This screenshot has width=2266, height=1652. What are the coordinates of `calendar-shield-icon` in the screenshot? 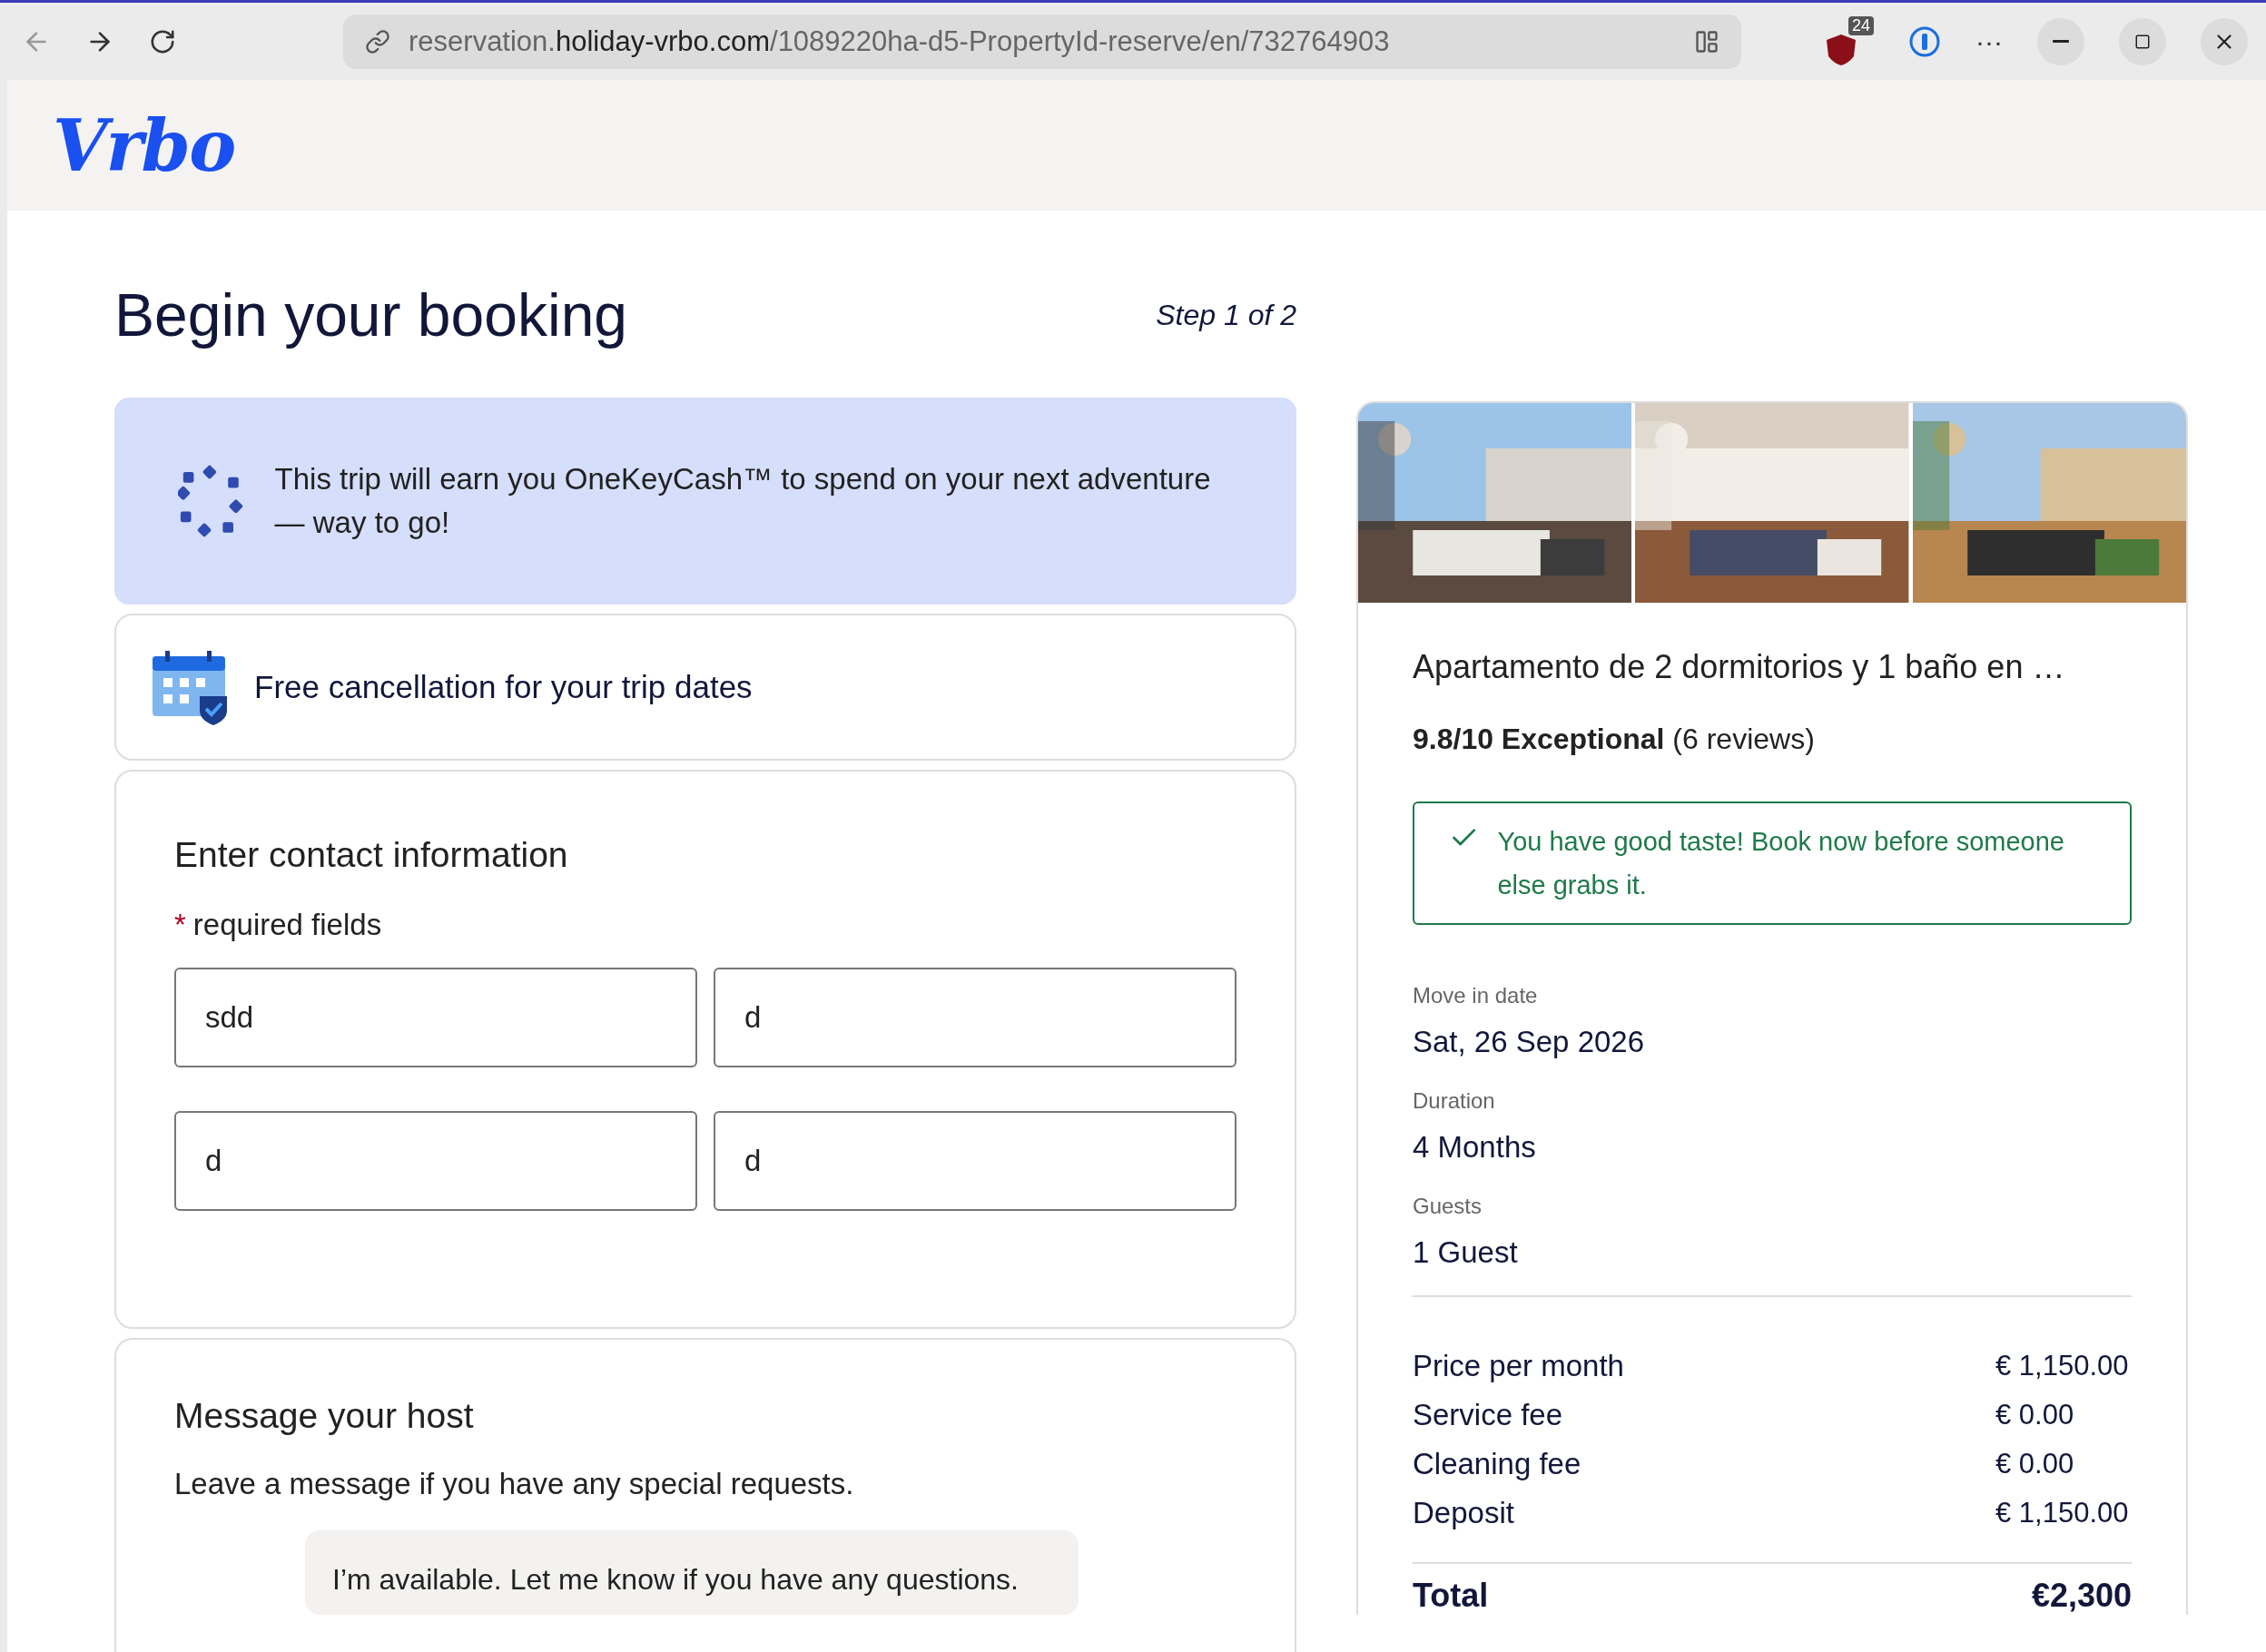 It's located at (191, 687).